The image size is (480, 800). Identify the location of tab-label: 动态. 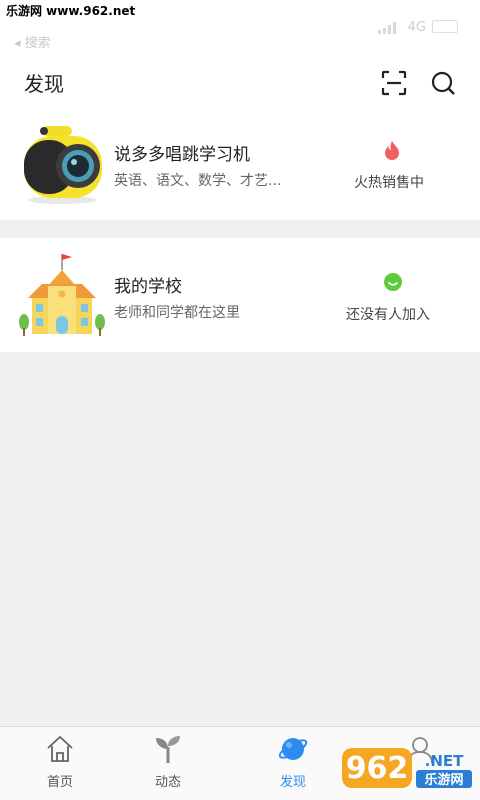
(167, 782).